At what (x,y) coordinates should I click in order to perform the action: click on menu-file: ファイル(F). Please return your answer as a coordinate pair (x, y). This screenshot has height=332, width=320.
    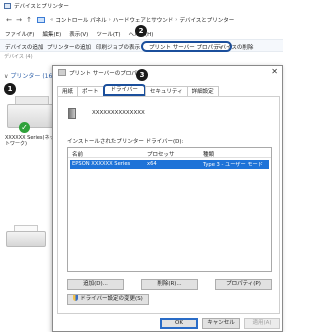
    Looking at the image, I should click on (19, 34).